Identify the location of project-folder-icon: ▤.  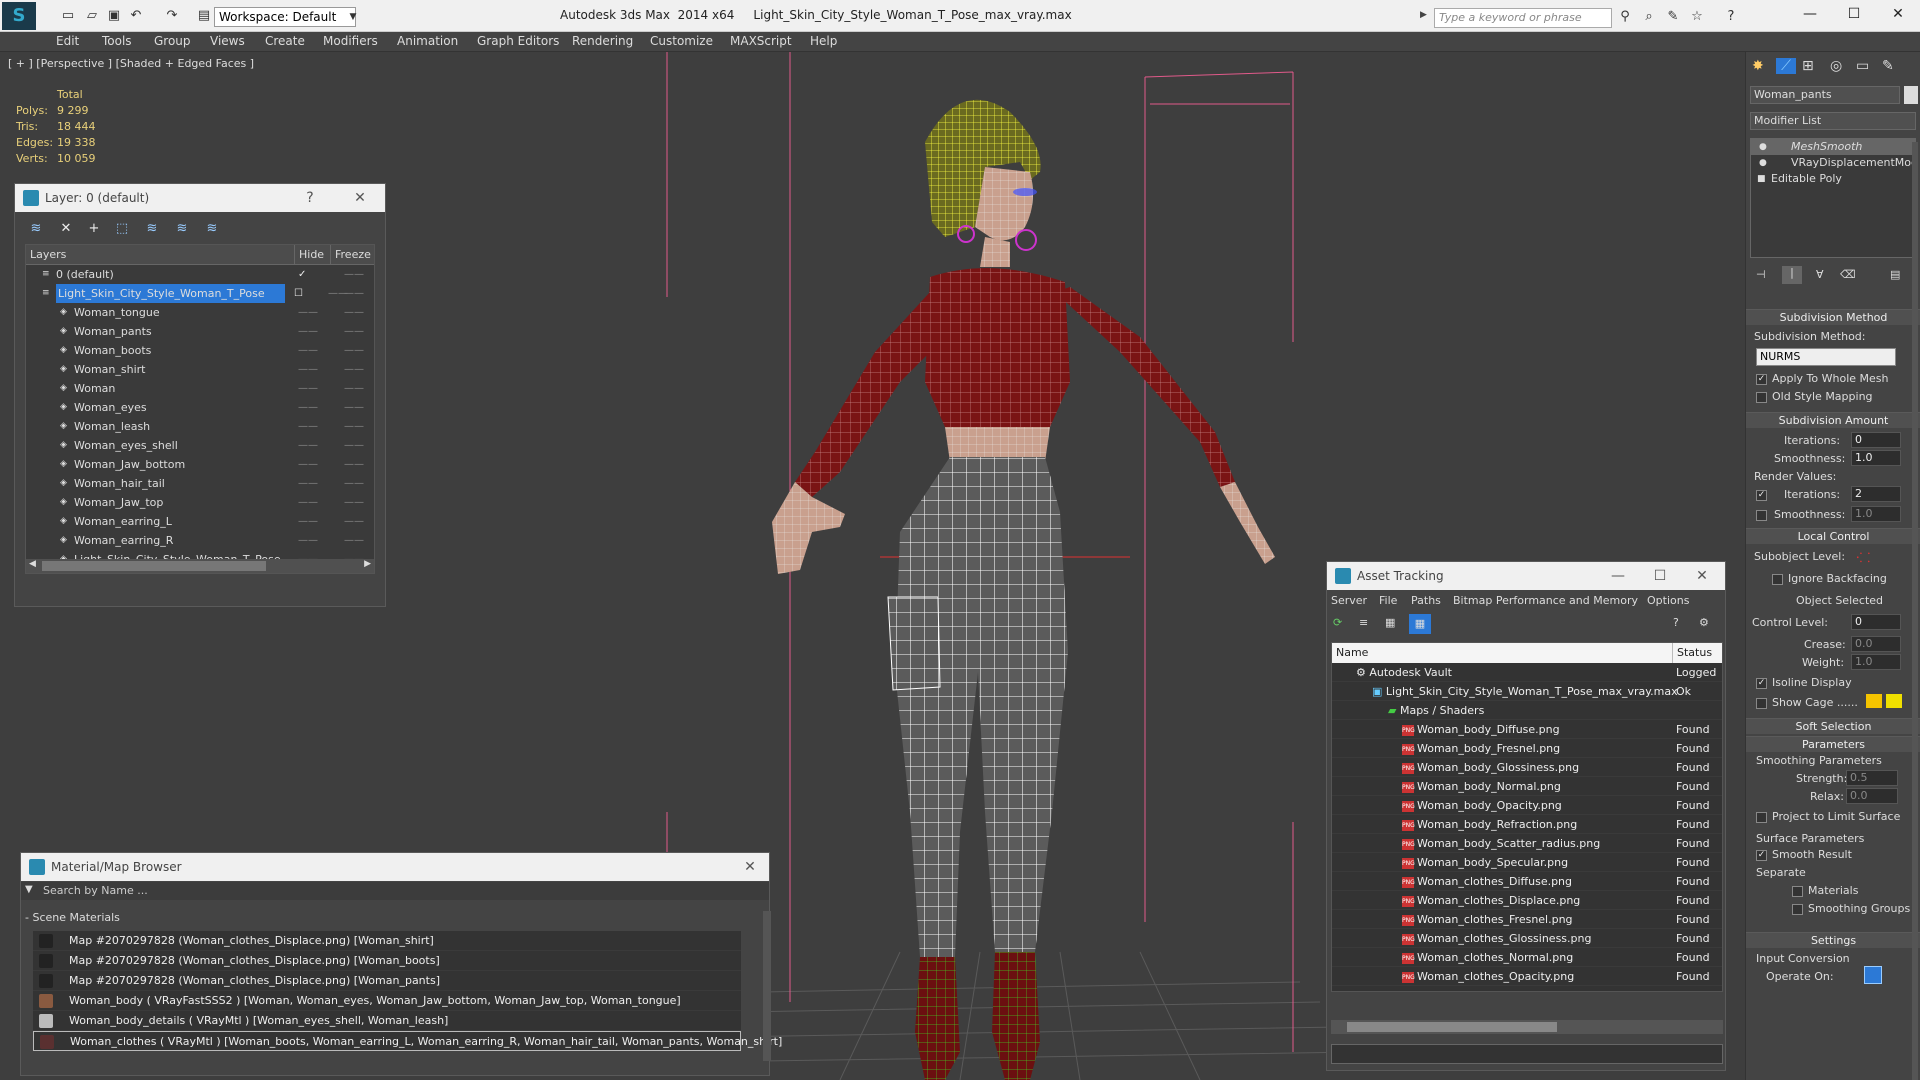
(204, 16).